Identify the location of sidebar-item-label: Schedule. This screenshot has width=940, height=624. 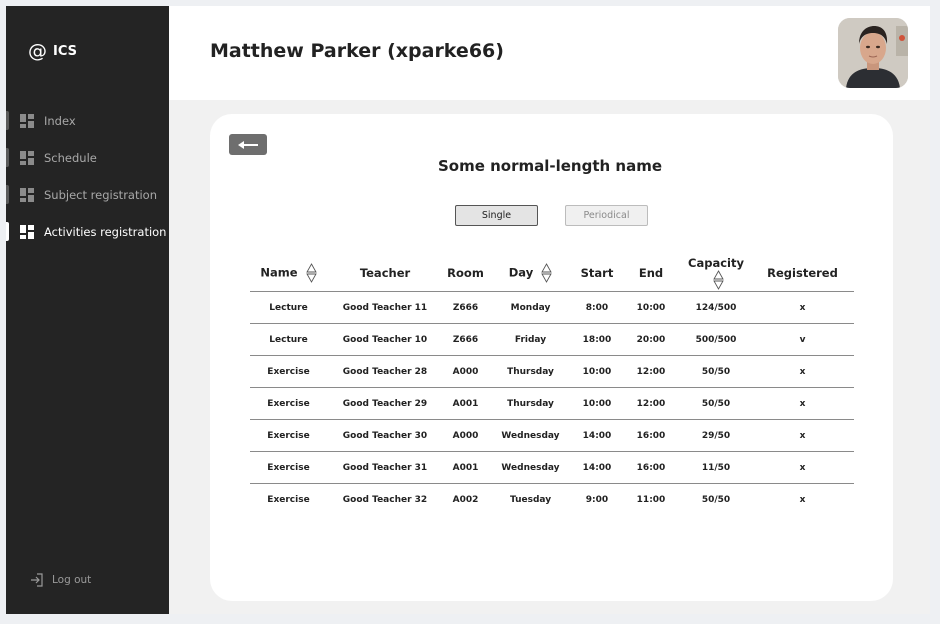
(70, 157).